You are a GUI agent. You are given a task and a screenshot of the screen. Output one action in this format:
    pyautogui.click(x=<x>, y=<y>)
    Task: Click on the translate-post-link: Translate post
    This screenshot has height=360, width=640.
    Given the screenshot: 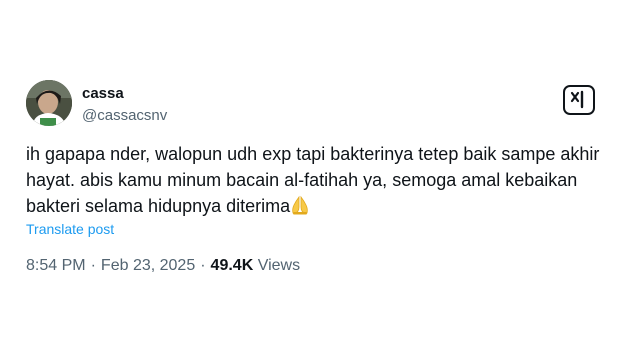 What is the action you would take?
    pyautogui.click(x=70, y=229)
    